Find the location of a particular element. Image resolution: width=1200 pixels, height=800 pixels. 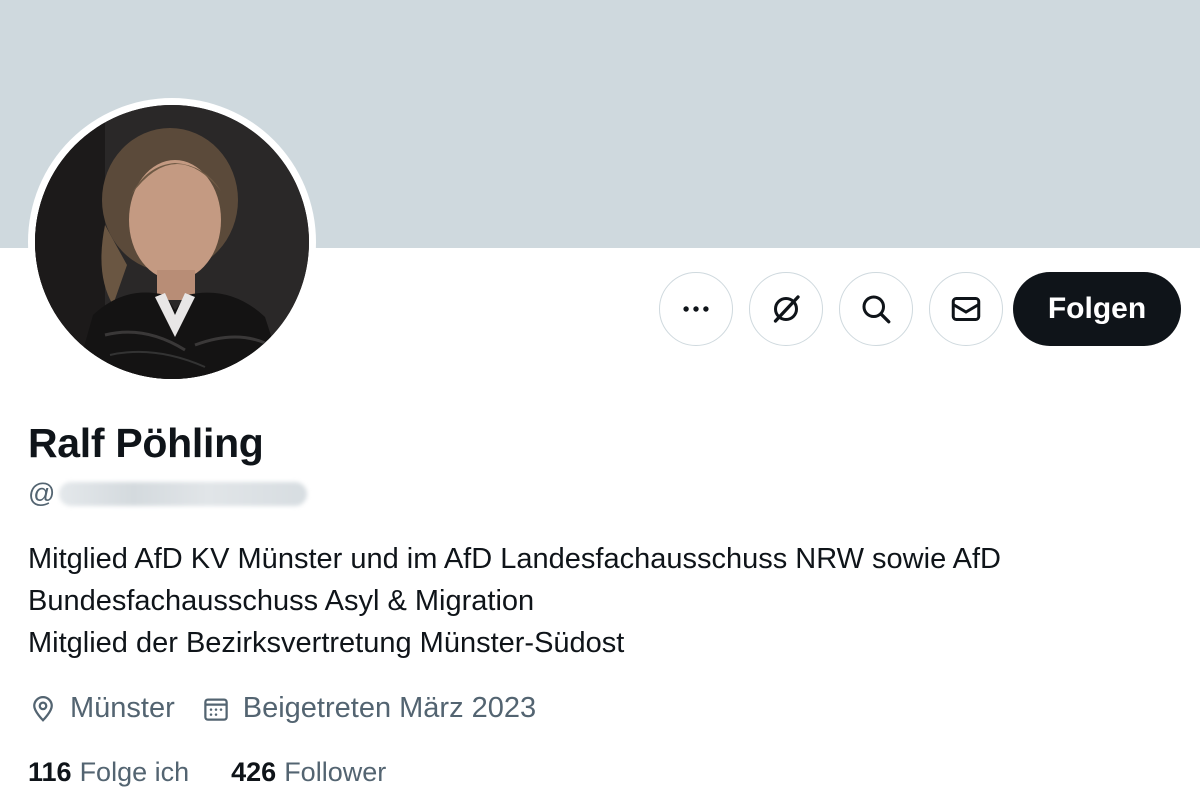

profile-avatar is located at coordinates (172, 242).